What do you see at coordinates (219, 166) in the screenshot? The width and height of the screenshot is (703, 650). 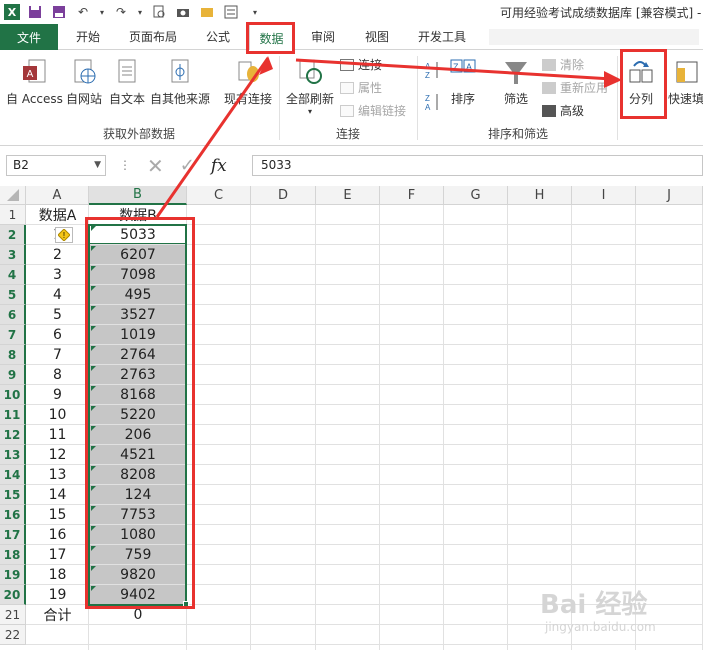 I see `insert-function-icon: fx` at bounding box center [219, 166].